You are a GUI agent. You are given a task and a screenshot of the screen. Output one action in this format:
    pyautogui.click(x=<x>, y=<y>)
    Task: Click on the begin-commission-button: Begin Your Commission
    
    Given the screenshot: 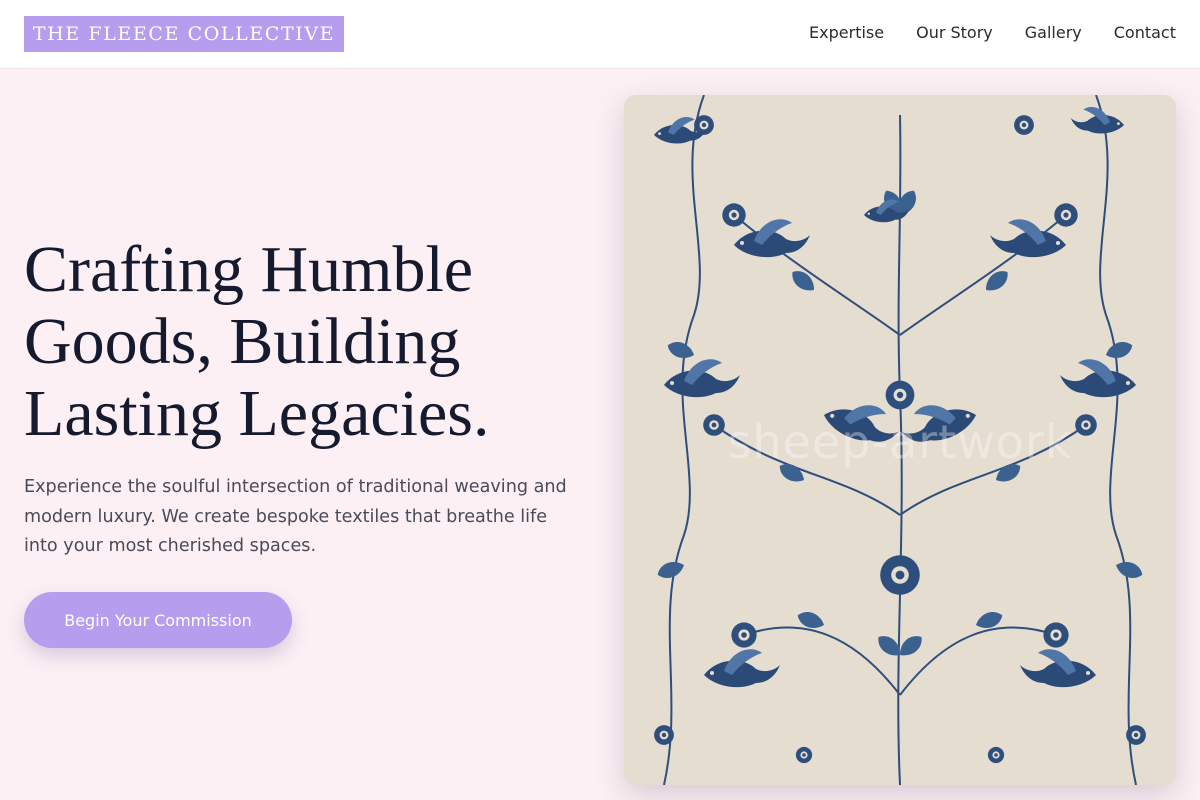 What is the action you would take?
    pyautogui.click(x=158, y=620)
    